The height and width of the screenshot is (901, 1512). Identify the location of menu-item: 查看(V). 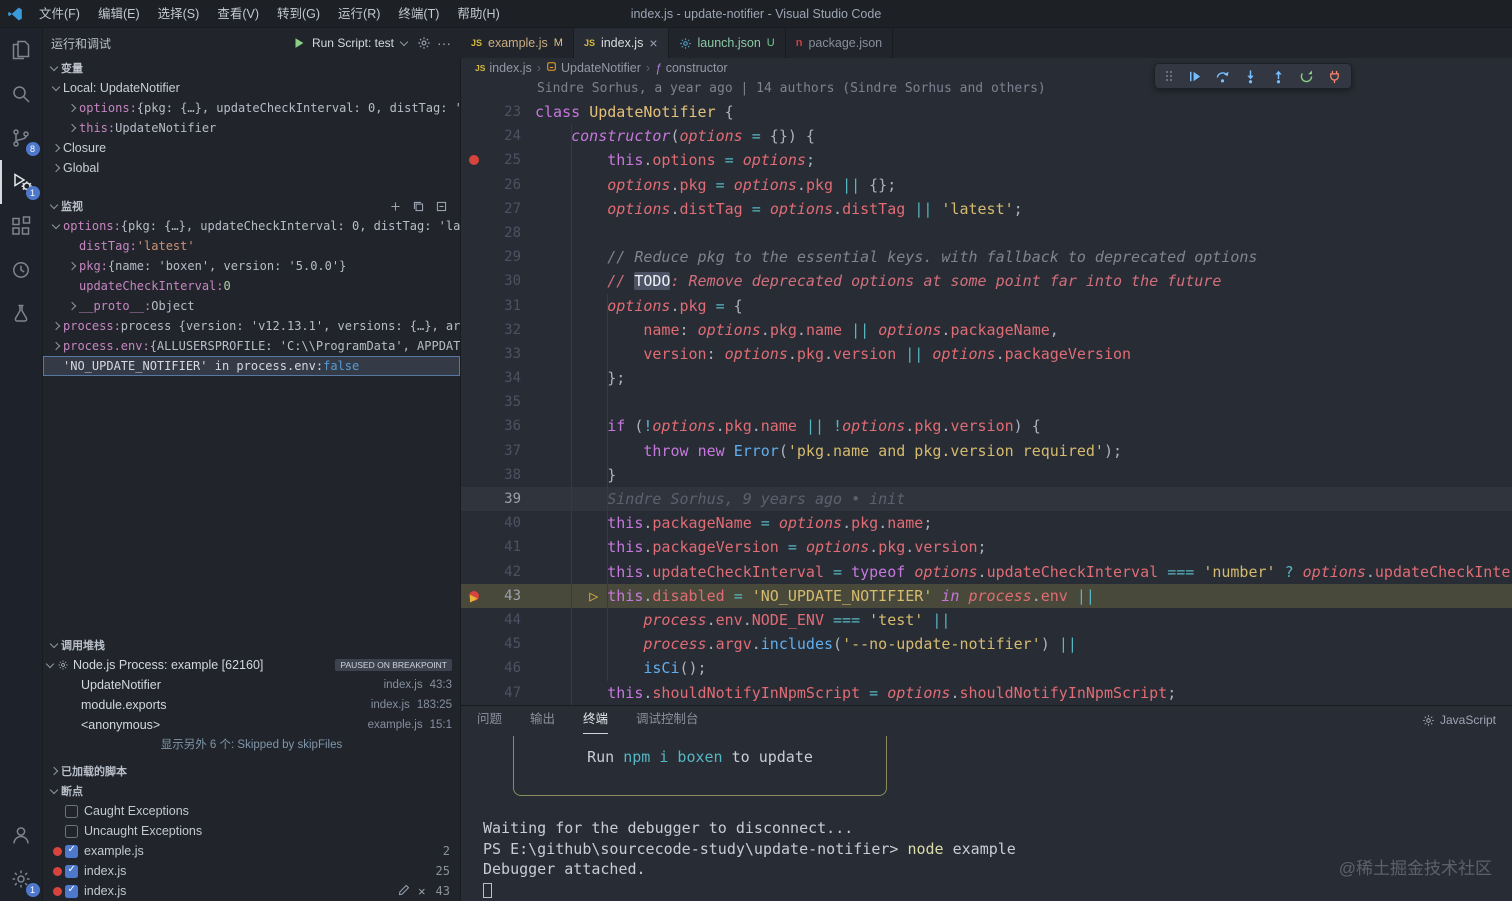
(238, 14).